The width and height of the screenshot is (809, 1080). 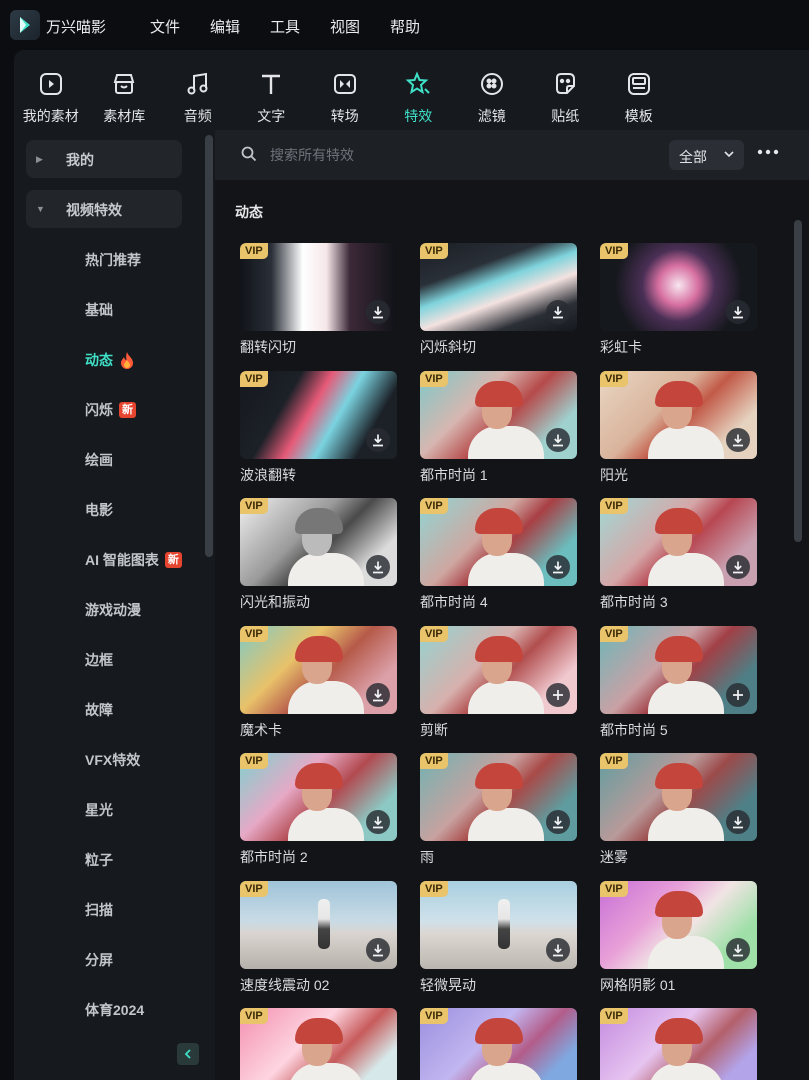 I want to click on effect-card: VIP 闪烁斜切, so click(x=498, y=300).